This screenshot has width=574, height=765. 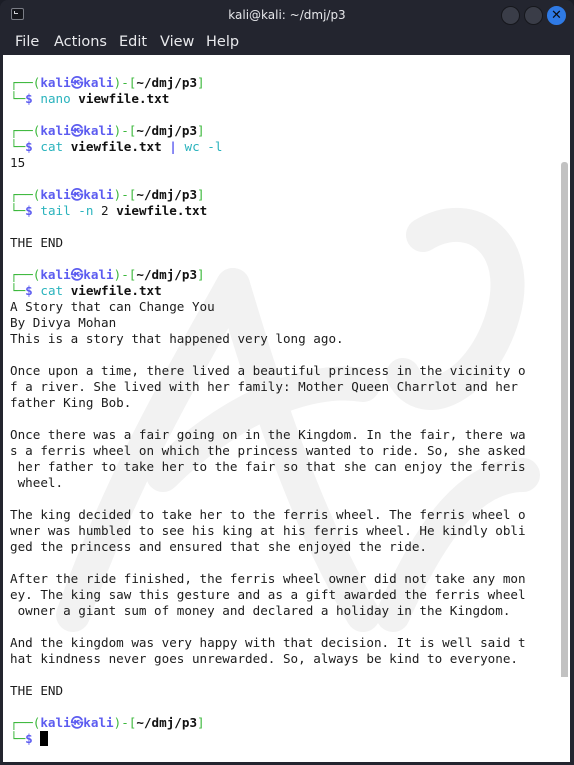 What do you see at coordinates (37, 482) in the screenshot?
I see `output-line: wheel.` at bounding box center [37, 482].